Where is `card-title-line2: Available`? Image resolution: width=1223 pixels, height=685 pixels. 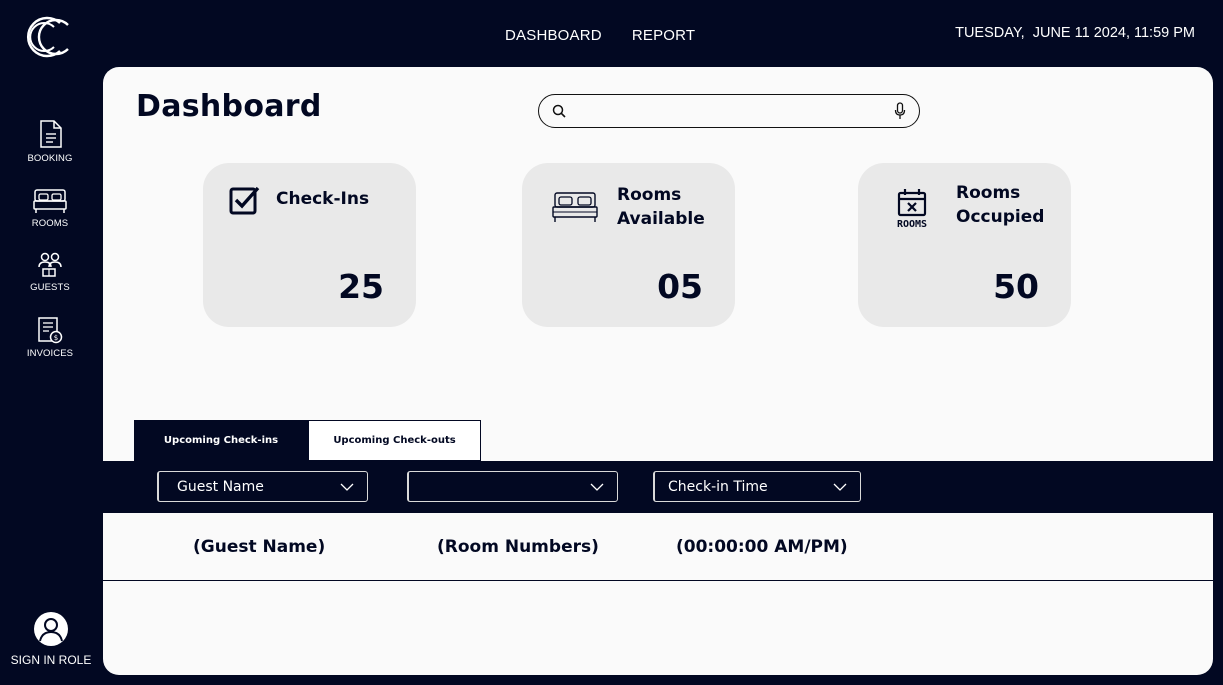 card-title-line2: Available is located at coordinates (661, 219).